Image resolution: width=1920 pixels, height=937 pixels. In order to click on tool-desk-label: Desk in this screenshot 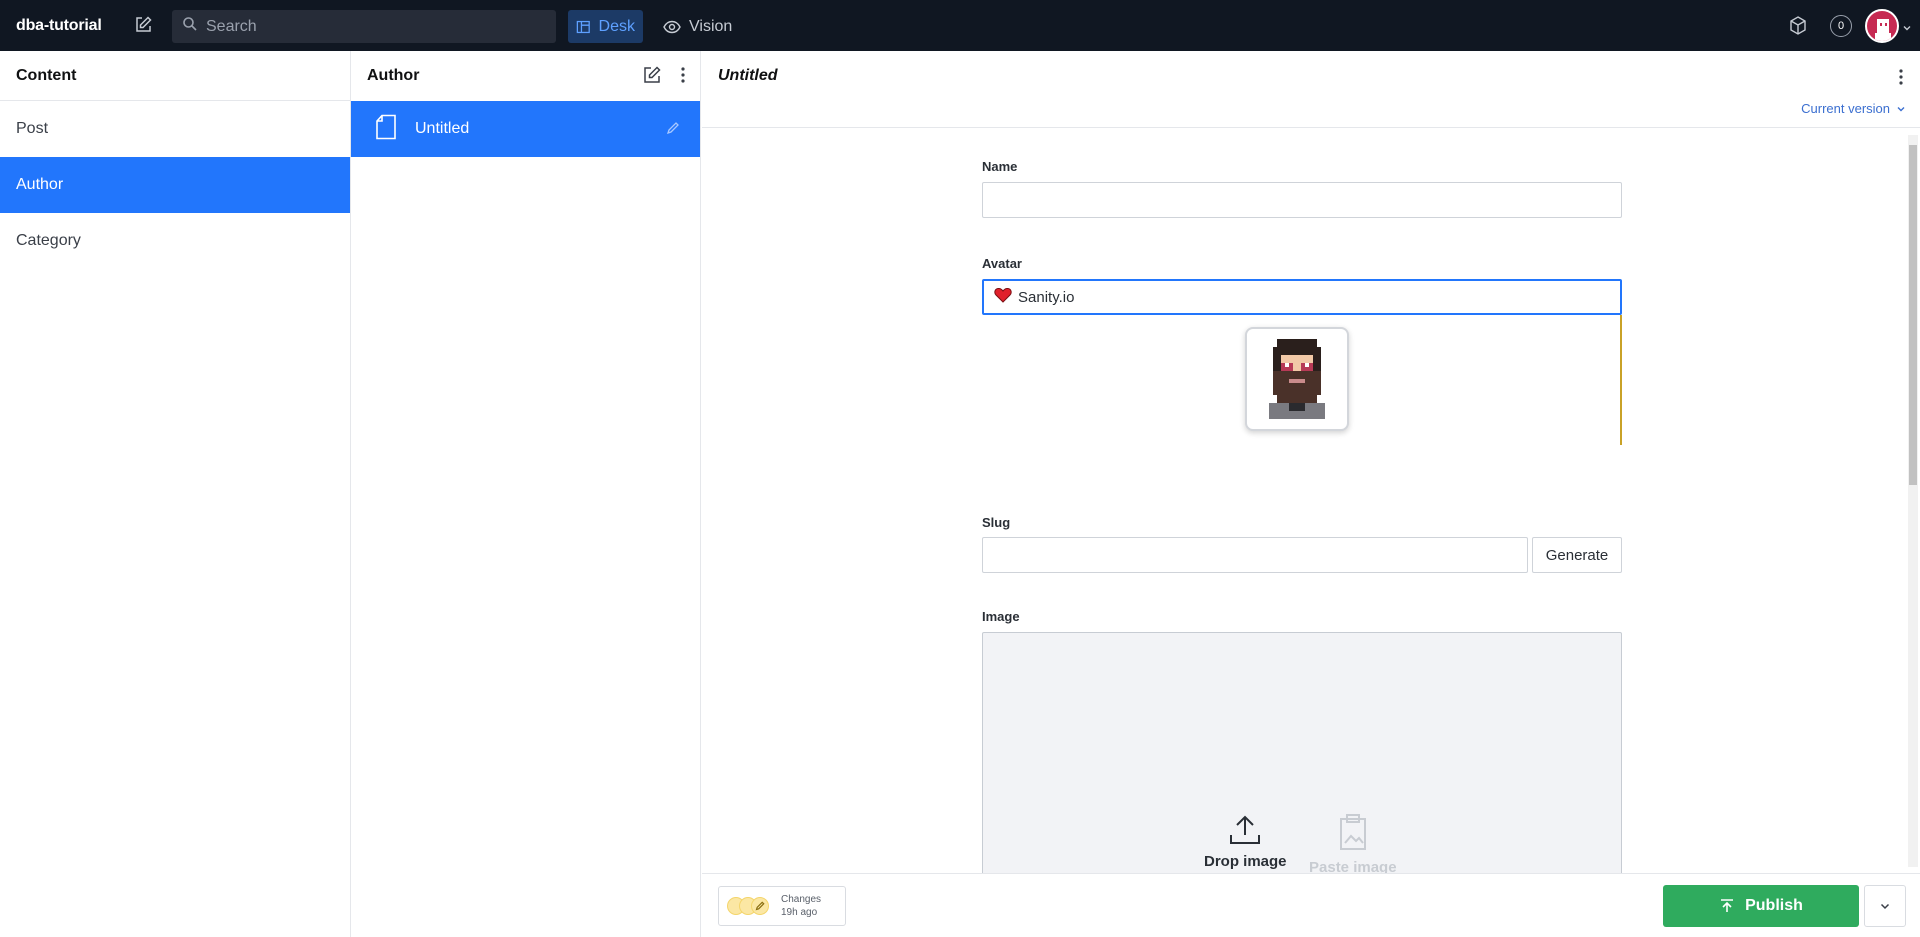, I will do `click(616, 26)`.